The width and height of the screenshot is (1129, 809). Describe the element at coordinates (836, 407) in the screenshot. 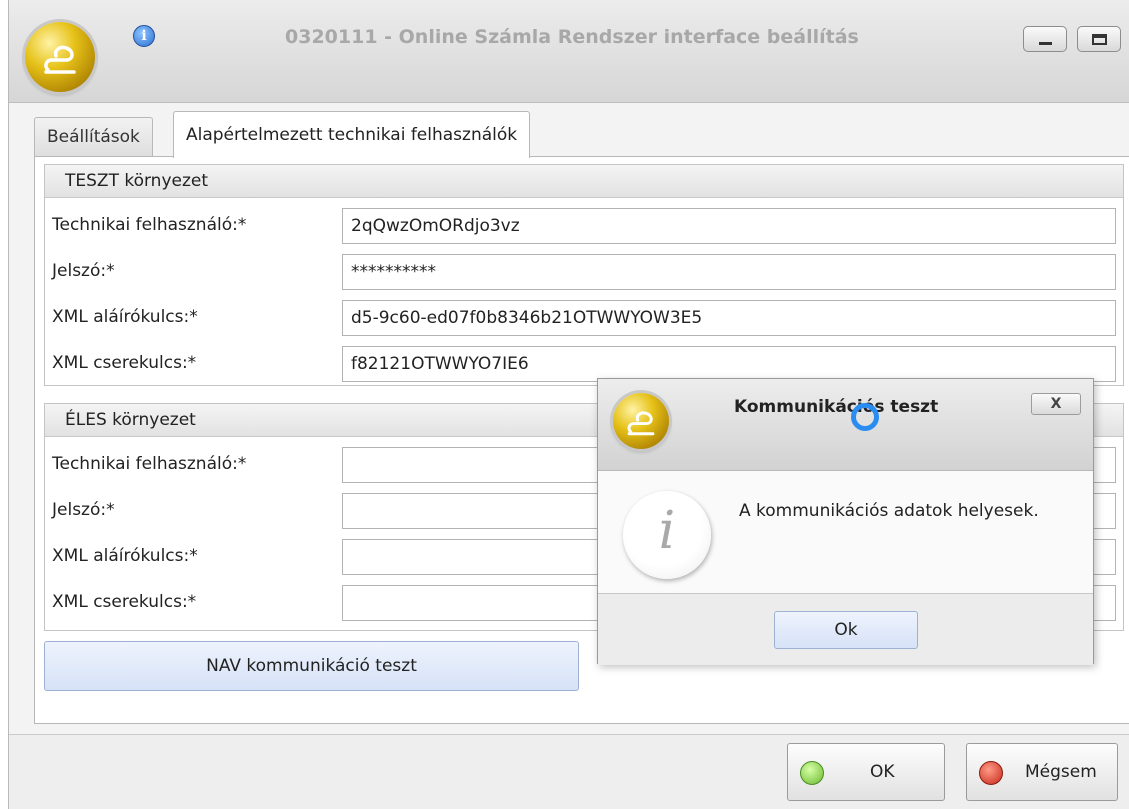

I see `dialog-title: Kommunikációs teszt` at that location.